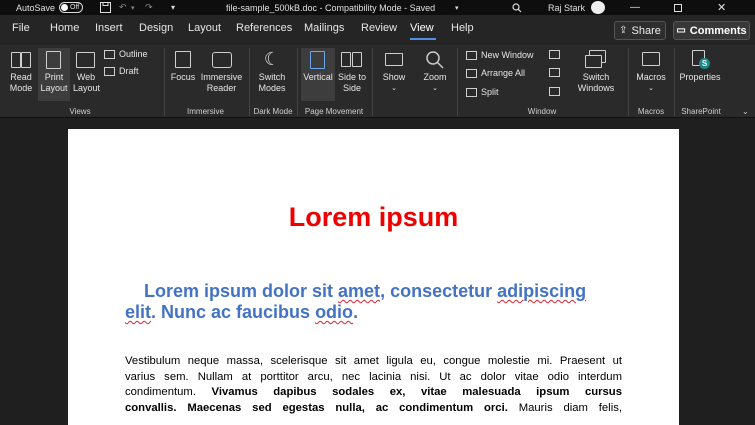 The image size is (755, 425). Describe the element at coordinates (721, 7) in the screenshot. I see `close-icon: ✕` at that location.